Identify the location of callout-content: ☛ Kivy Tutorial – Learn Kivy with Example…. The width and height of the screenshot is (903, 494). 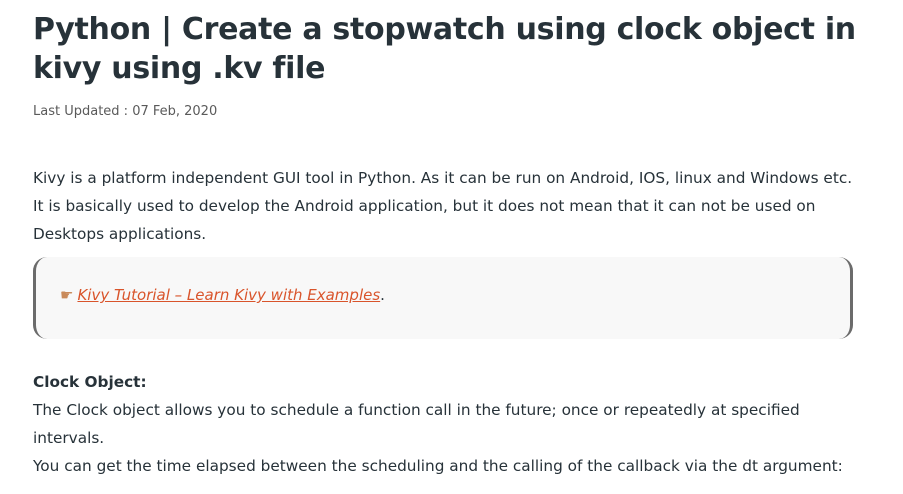
(222, 295).